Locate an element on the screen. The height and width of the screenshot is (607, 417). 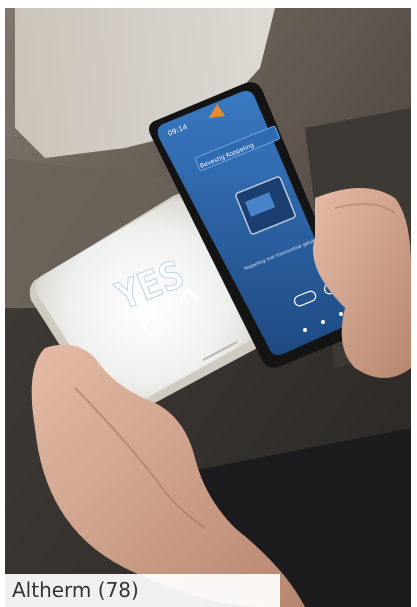
nav-recent-icon is located at coordinates (341, 314).